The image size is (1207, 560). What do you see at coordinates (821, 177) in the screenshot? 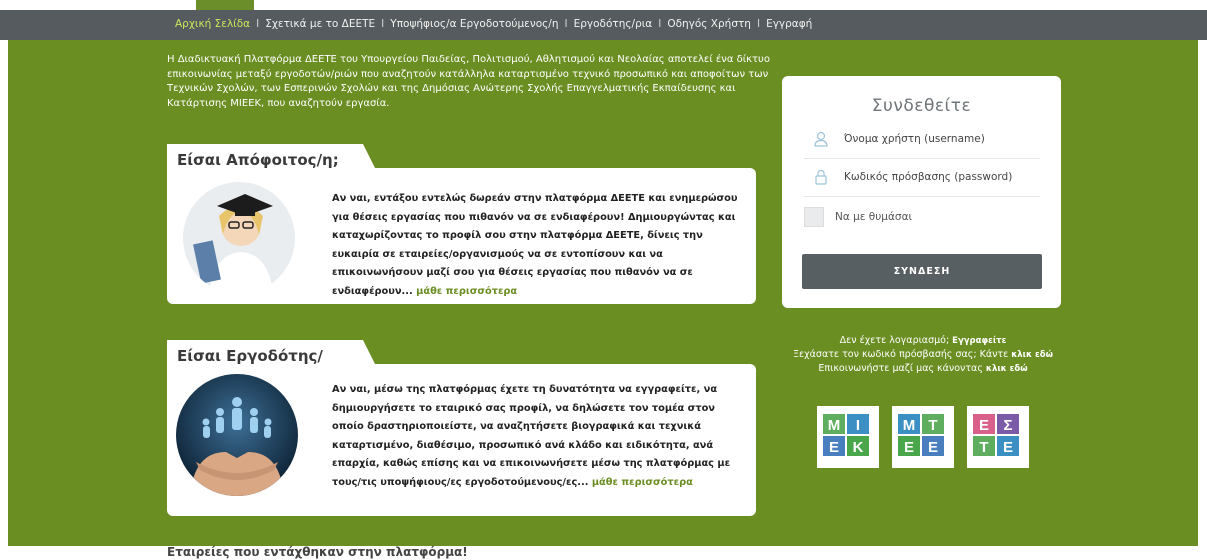
I see `lock-icon` at bounding box center [821, 177].